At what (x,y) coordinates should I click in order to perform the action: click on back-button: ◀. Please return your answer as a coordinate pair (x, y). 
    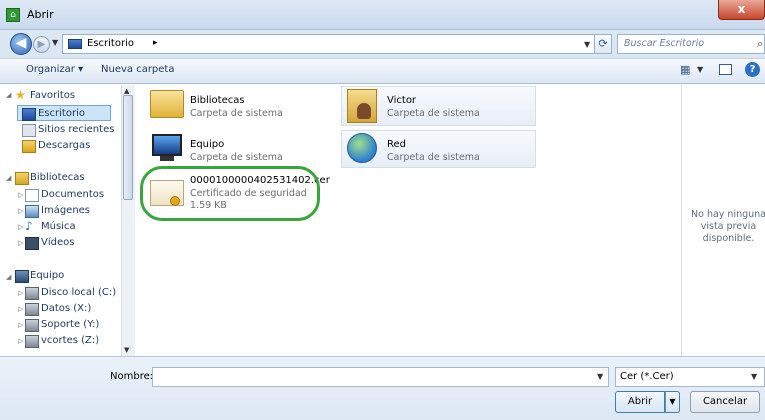
    Looking at the image, I should click on (21, 44).